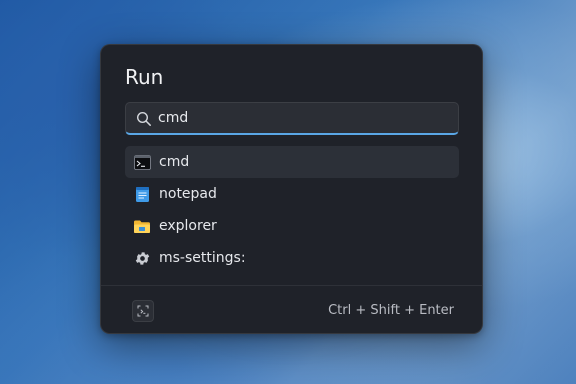 The image size is (576, 384). Describe the element at coordinates (144, 77) in the screenshot. I see `dialog-title: Run` at that location.